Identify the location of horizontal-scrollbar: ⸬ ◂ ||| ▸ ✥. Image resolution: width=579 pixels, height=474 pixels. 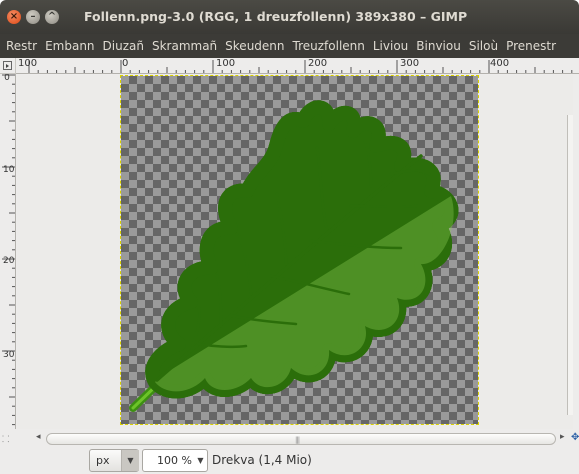
(289, 439).